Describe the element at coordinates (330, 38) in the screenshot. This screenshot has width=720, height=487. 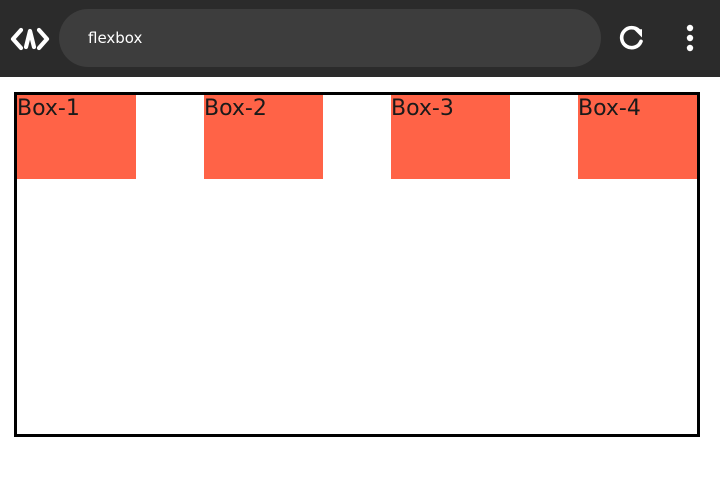
I see `address-bar: flexbox` at that location.